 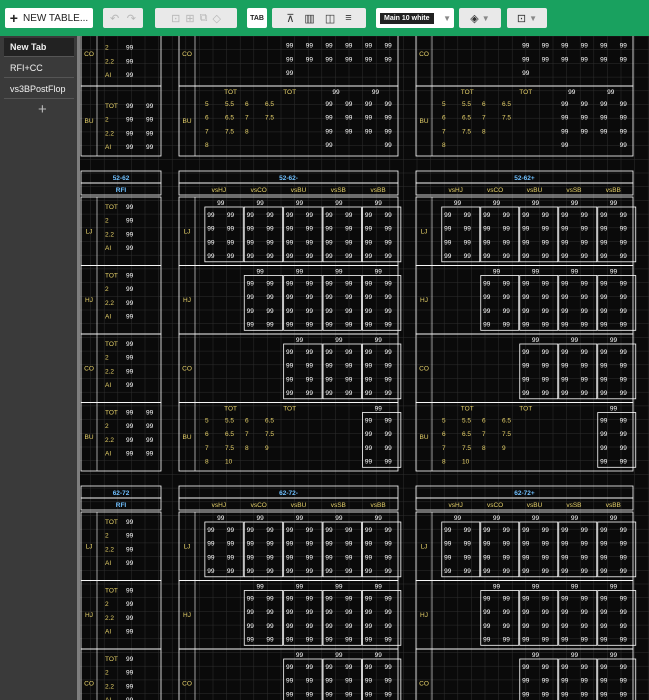 What do you see at coordinates (39, 89) in the screenshot?
I see `tab-vs3b-postflop: vs3BPostFlop` at bounding box center [39, 89].